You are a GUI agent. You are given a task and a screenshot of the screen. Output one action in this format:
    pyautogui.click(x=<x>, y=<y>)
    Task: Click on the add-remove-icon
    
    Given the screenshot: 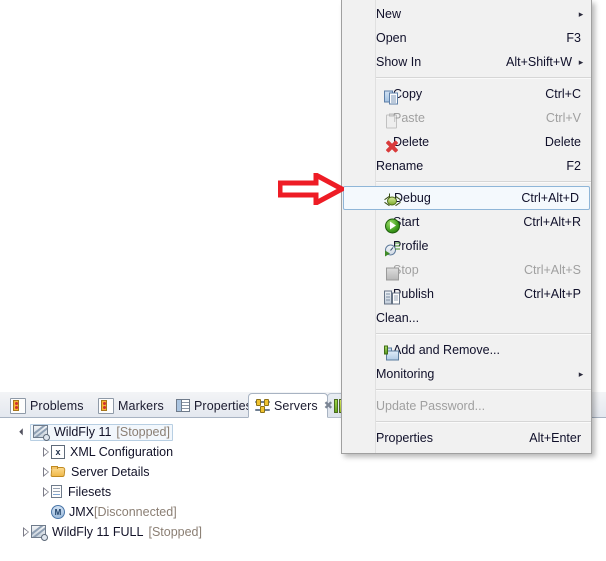 What is the action you would take?
    pyautogui.click(x=392, y=353)
    